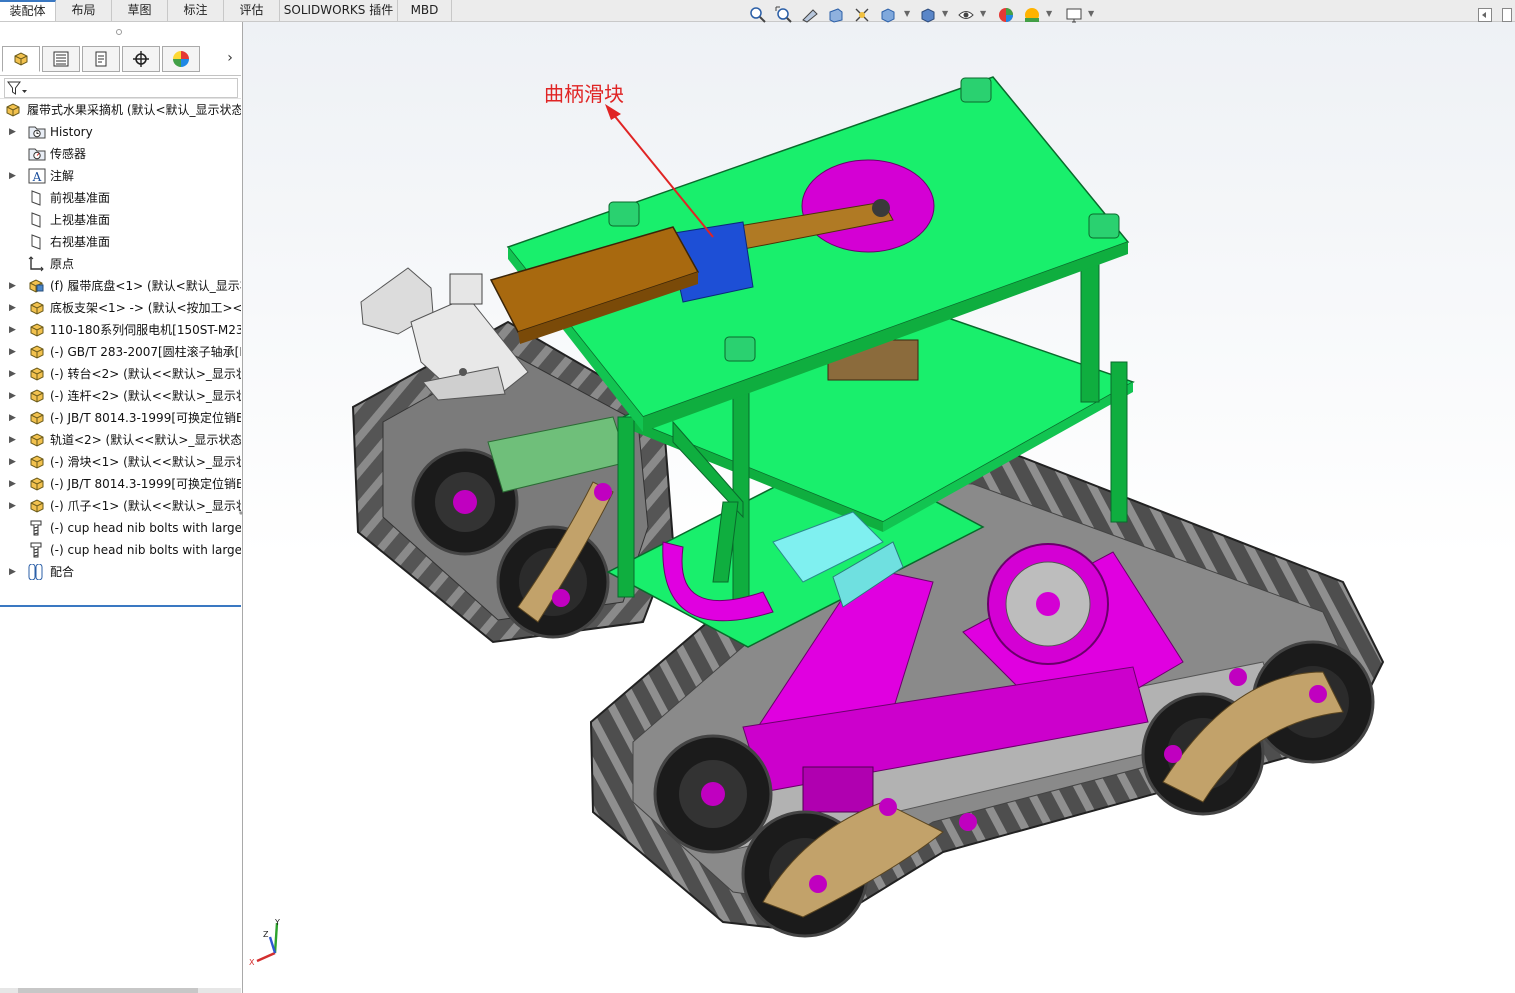 The width and height of the screenshot is (1515, 993). I want to click on assembly-icon, so click(13, 110).